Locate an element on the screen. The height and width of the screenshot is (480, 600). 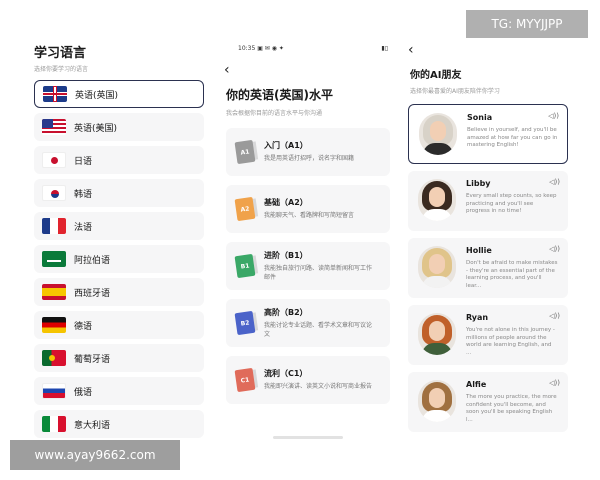
page-subtitle: 选择你最喜爱的AI朋友陪伴你学习 is located at coordinates (455, 91).